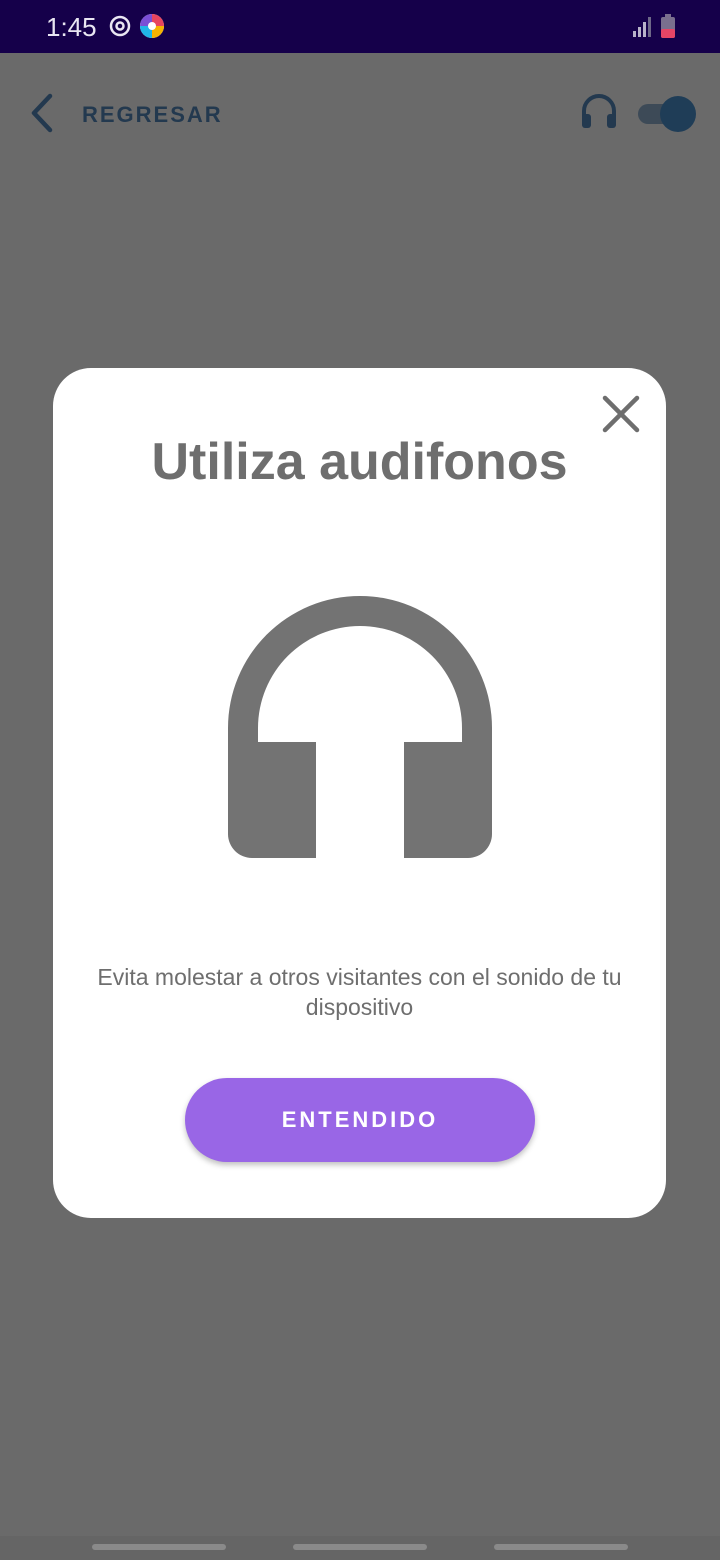 The height and width of the screenshot is (1560, 720). I want to click on close-icon, so click(621, 414).